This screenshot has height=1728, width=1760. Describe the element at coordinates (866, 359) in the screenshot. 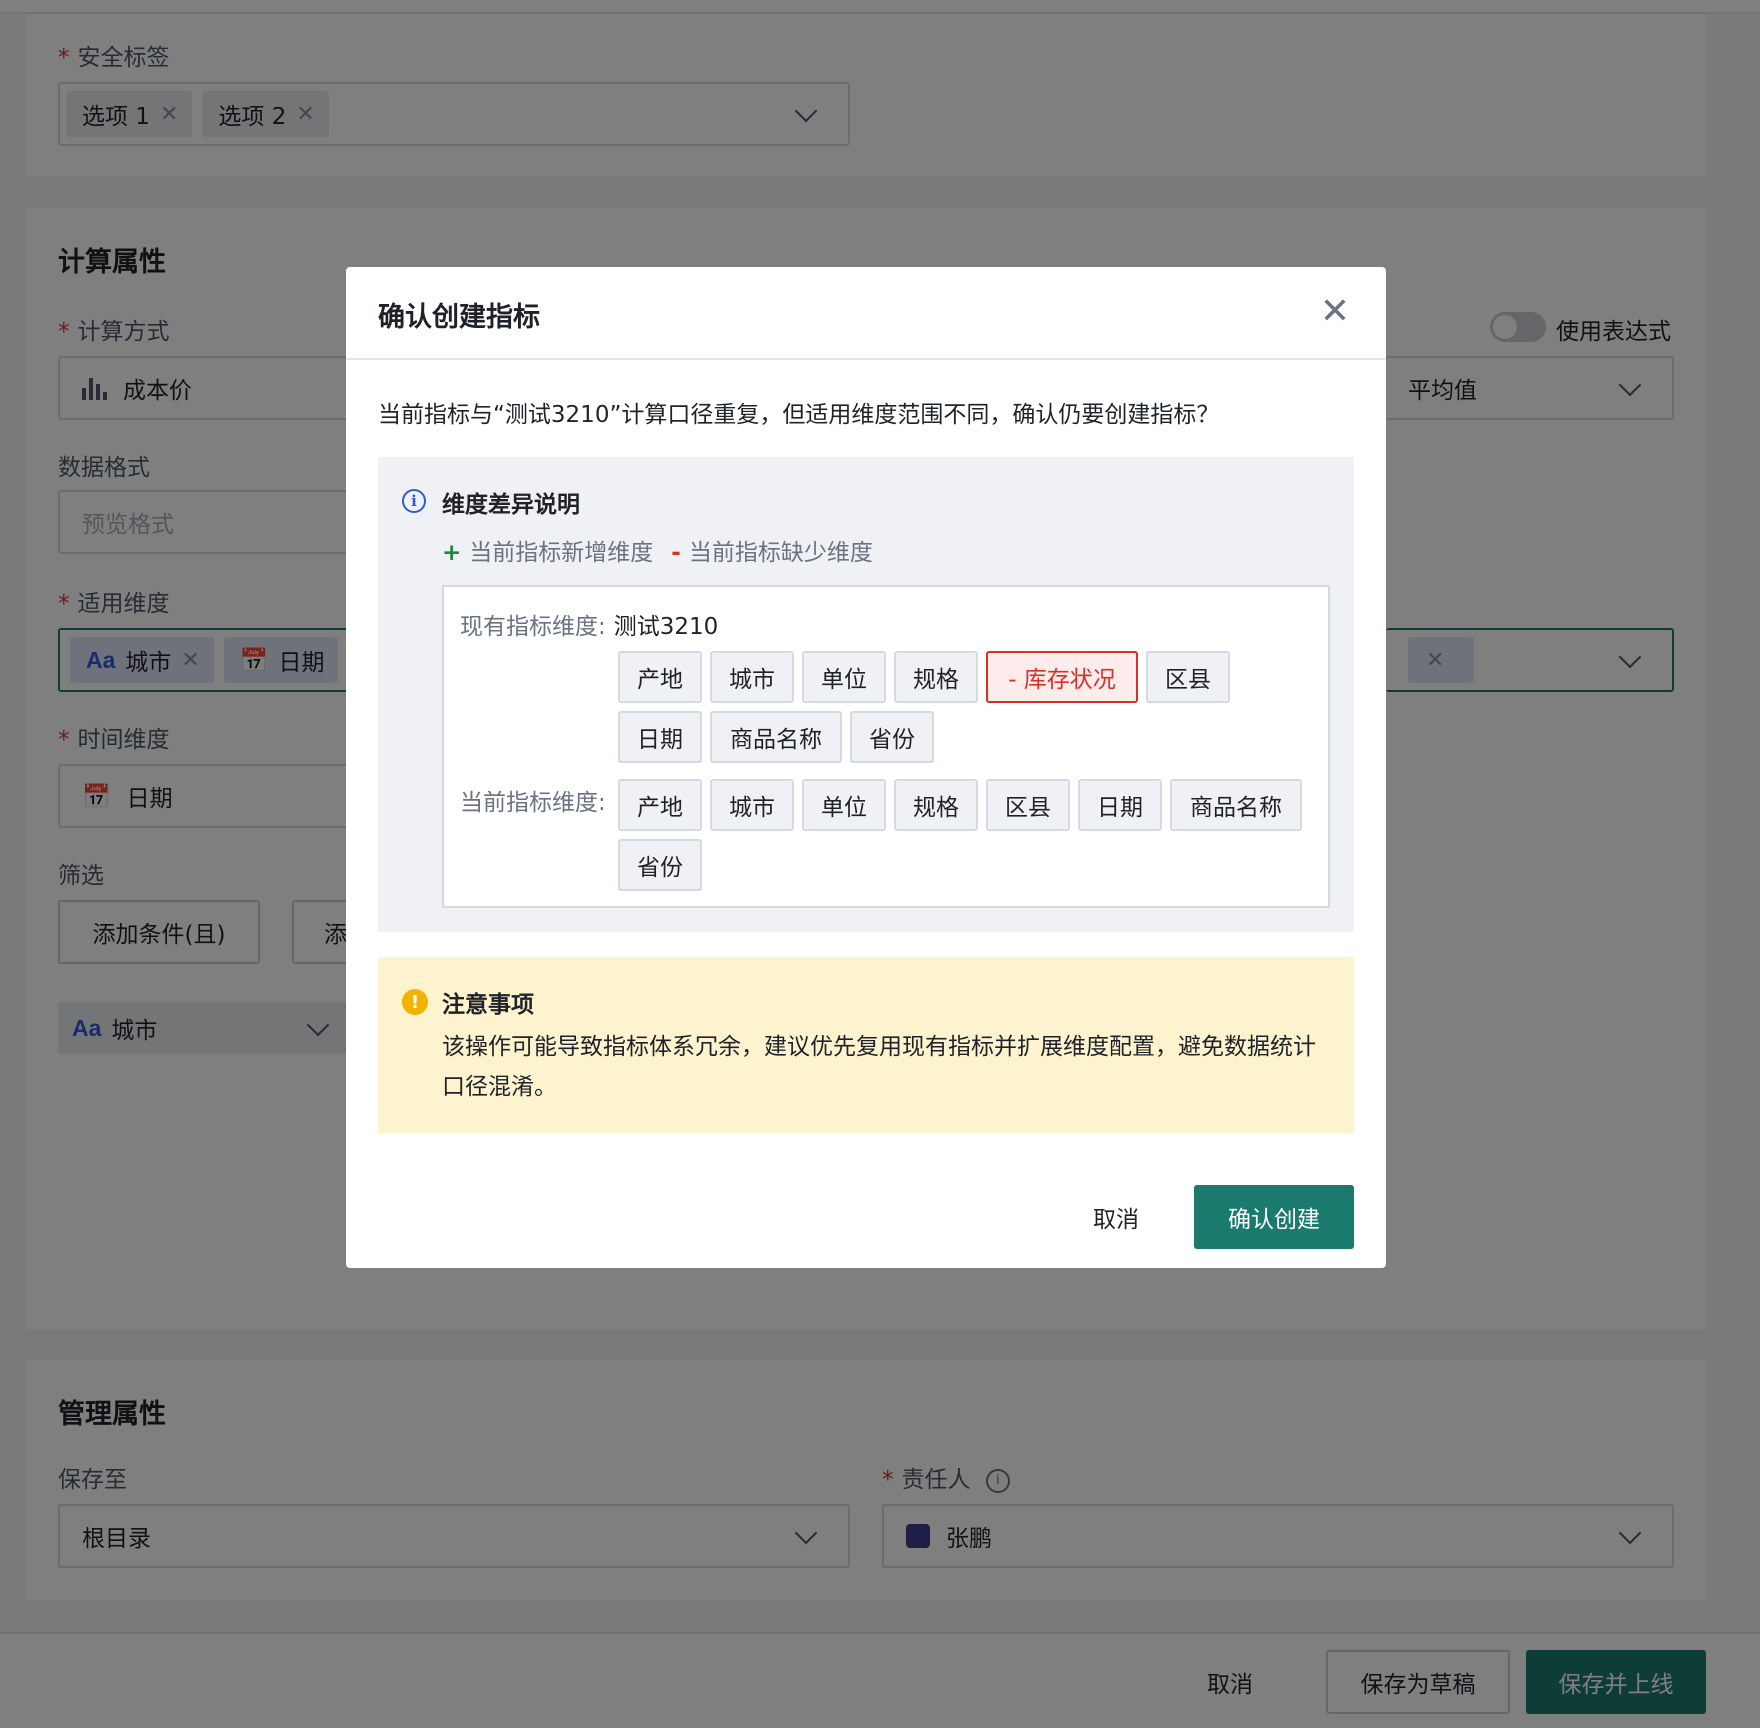

I see `divider` at that location.